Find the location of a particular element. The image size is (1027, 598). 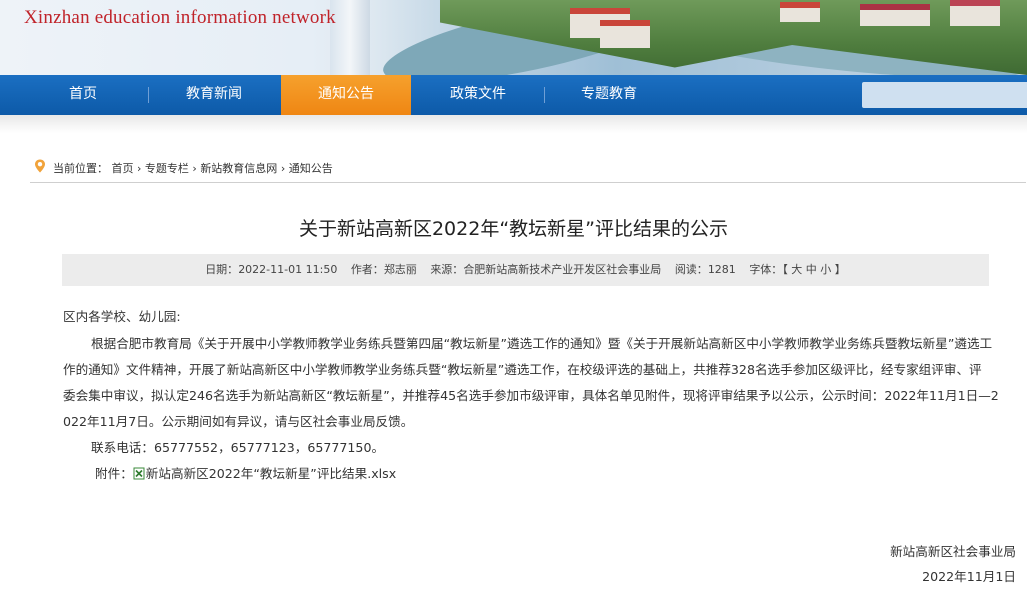

header-banner: Xinzhan education information network is located at coordinates (513, 37).